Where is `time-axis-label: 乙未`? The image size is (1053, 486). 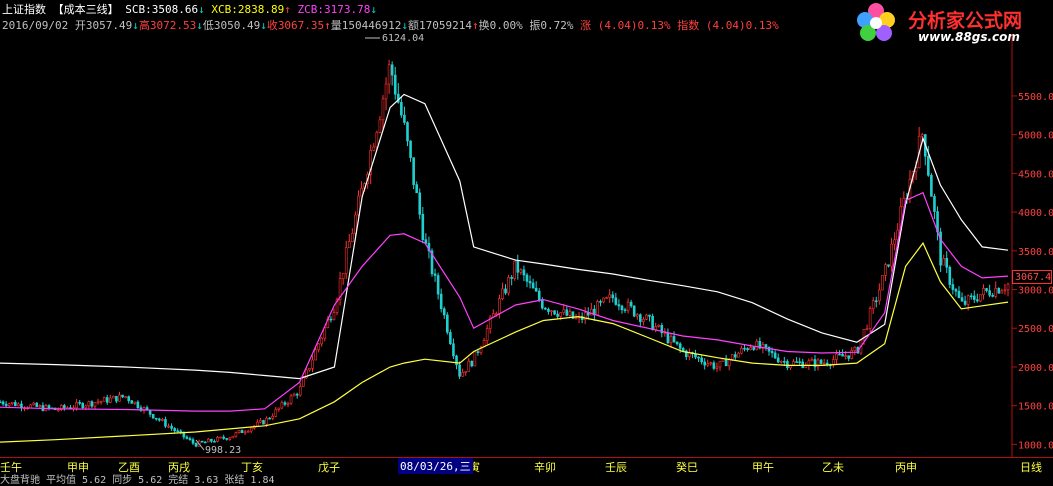
time-axis-label: 乙未 is located at coordinates (833, 467).